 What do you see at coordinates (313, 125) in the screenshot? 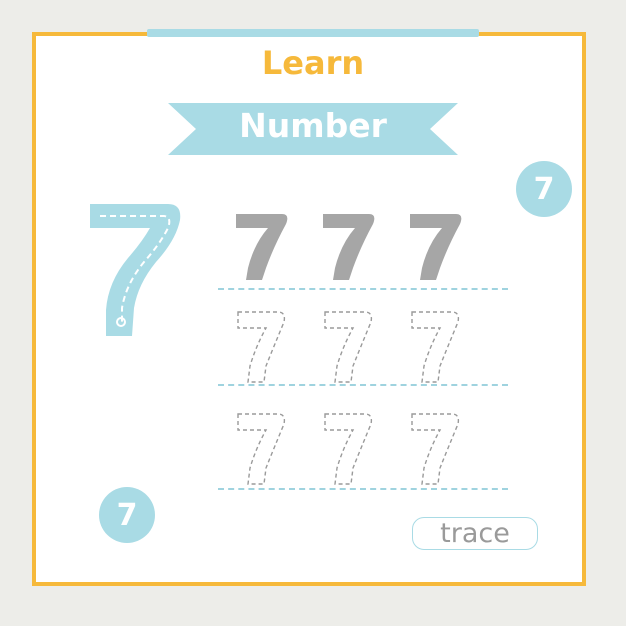
I see `subtitle-number: Number` at bounding box center [313, 125].